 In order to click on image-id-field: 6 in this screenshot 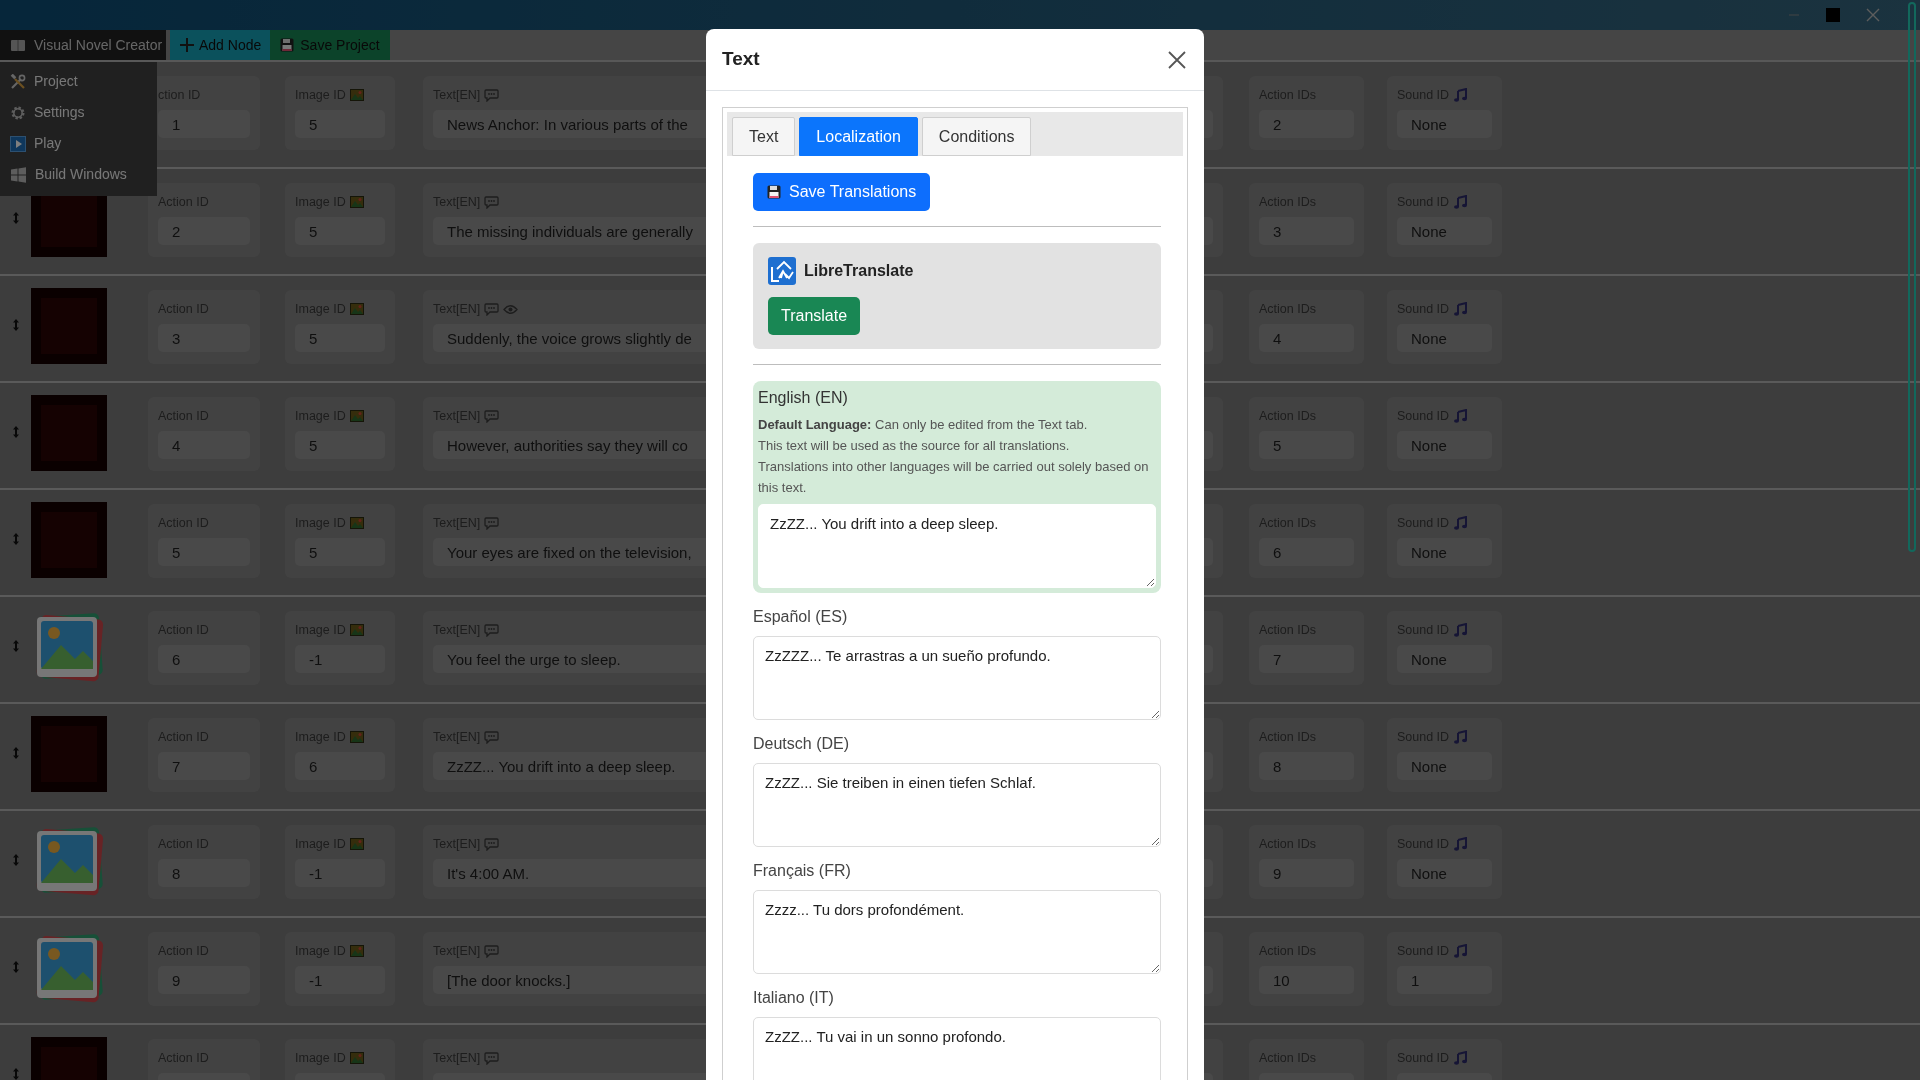, I will do `click(340, 766)`.